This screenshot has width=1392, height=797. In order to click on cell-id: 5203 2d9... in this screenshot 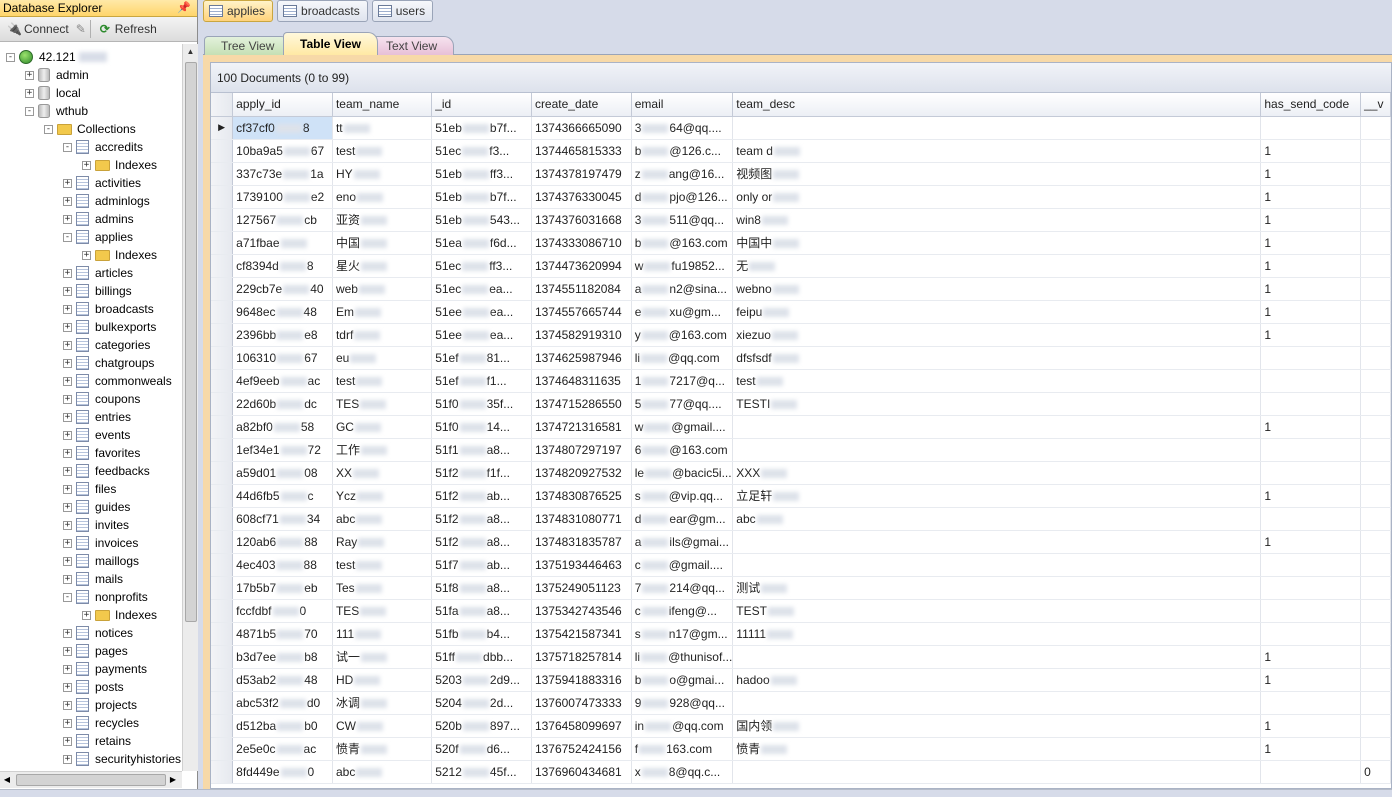, I will do `click(481, 680)`.